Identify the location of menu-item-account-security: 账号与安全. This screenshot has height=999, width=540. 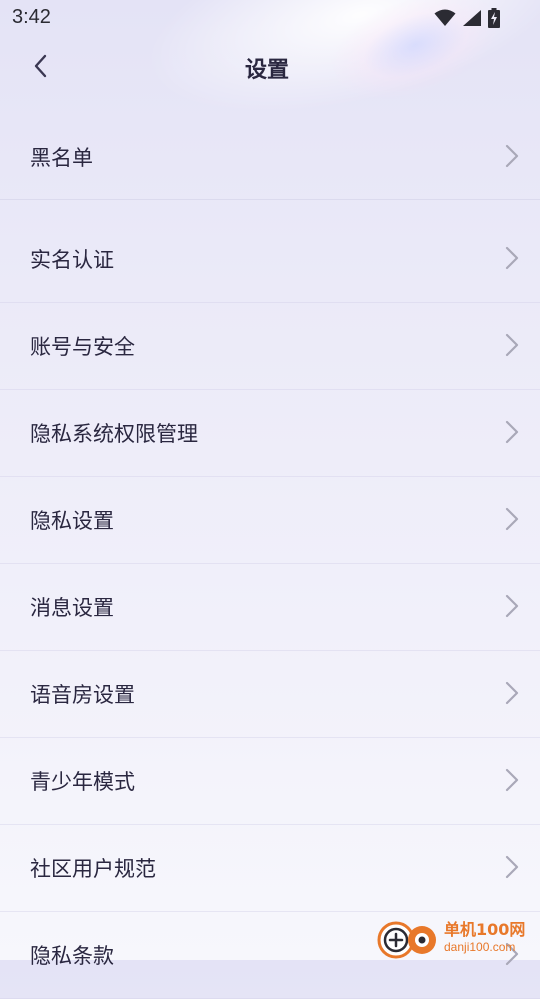
(270, 346).